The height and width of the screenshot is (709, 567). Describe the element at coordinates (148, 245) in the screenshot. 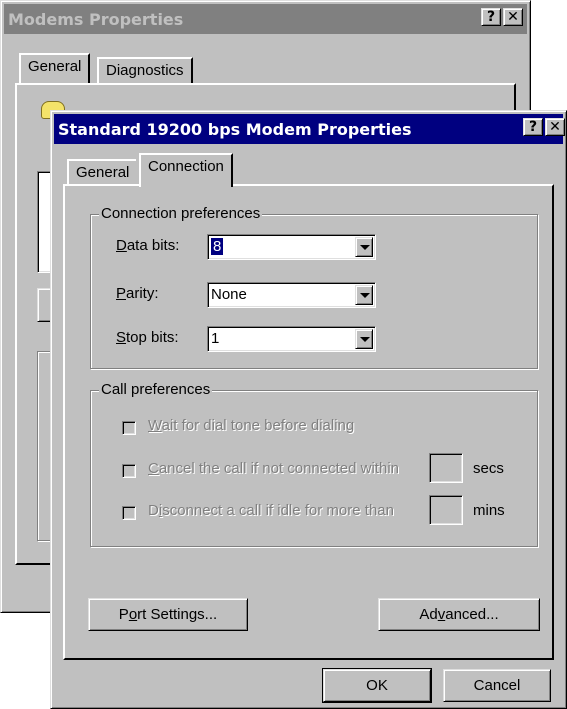

I see `data-bits-label: Data bits:` at that location.